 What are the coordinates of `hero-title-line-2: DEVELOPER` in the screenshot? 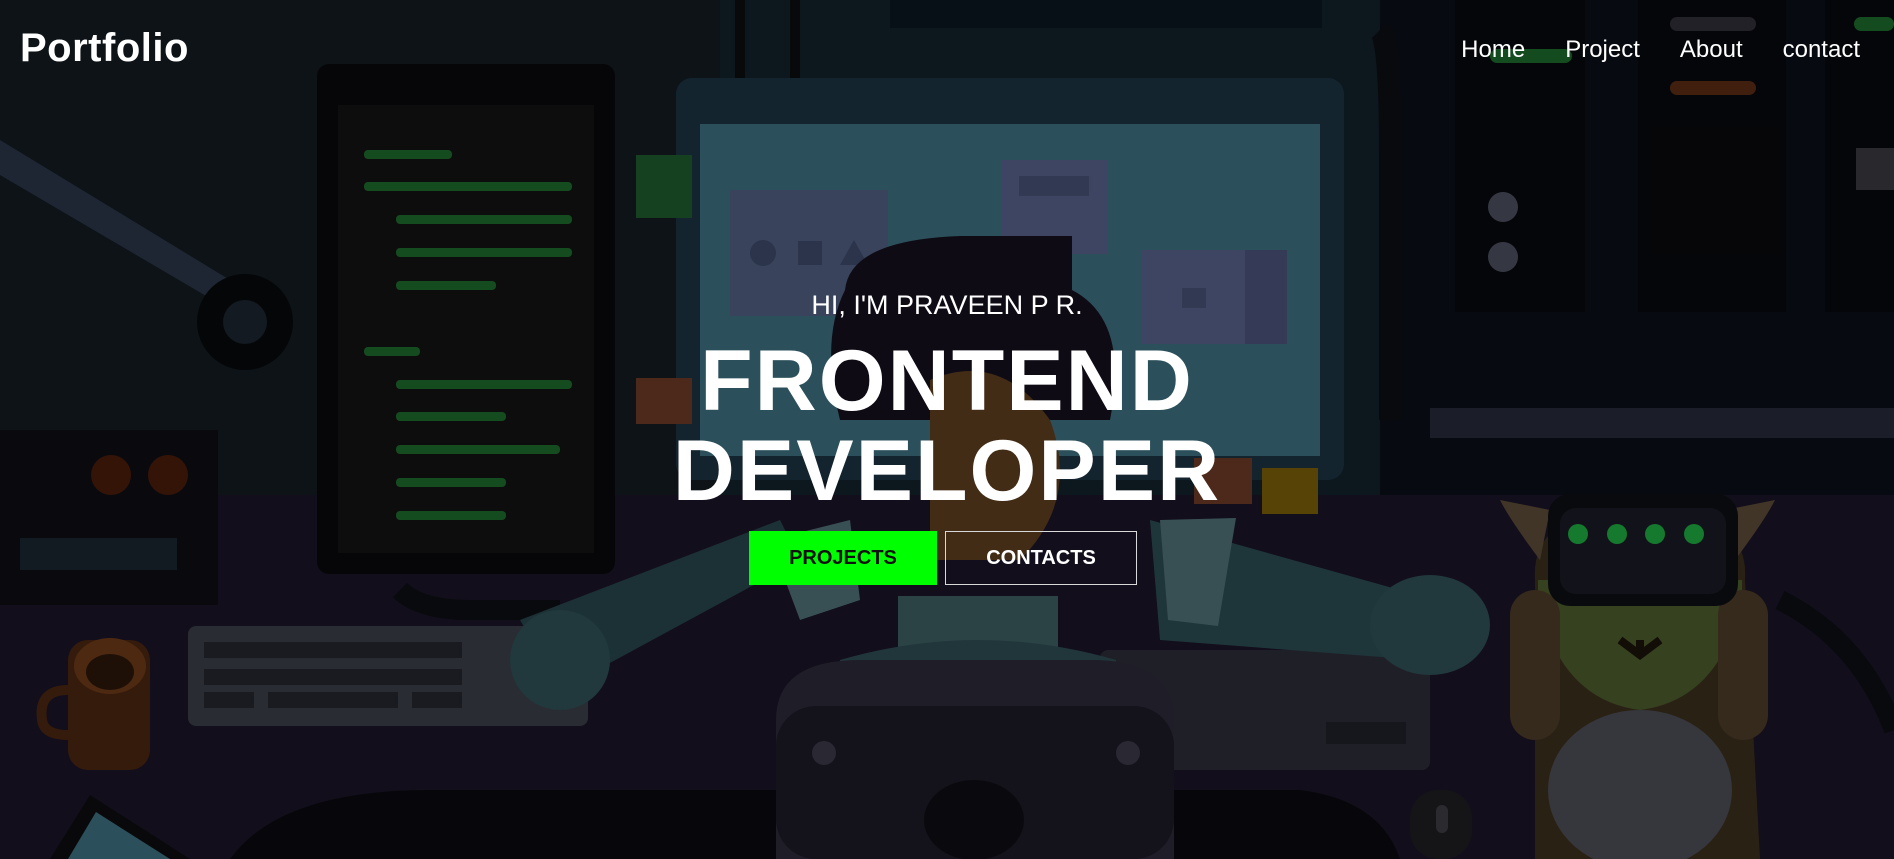 It's located at (947, 471).